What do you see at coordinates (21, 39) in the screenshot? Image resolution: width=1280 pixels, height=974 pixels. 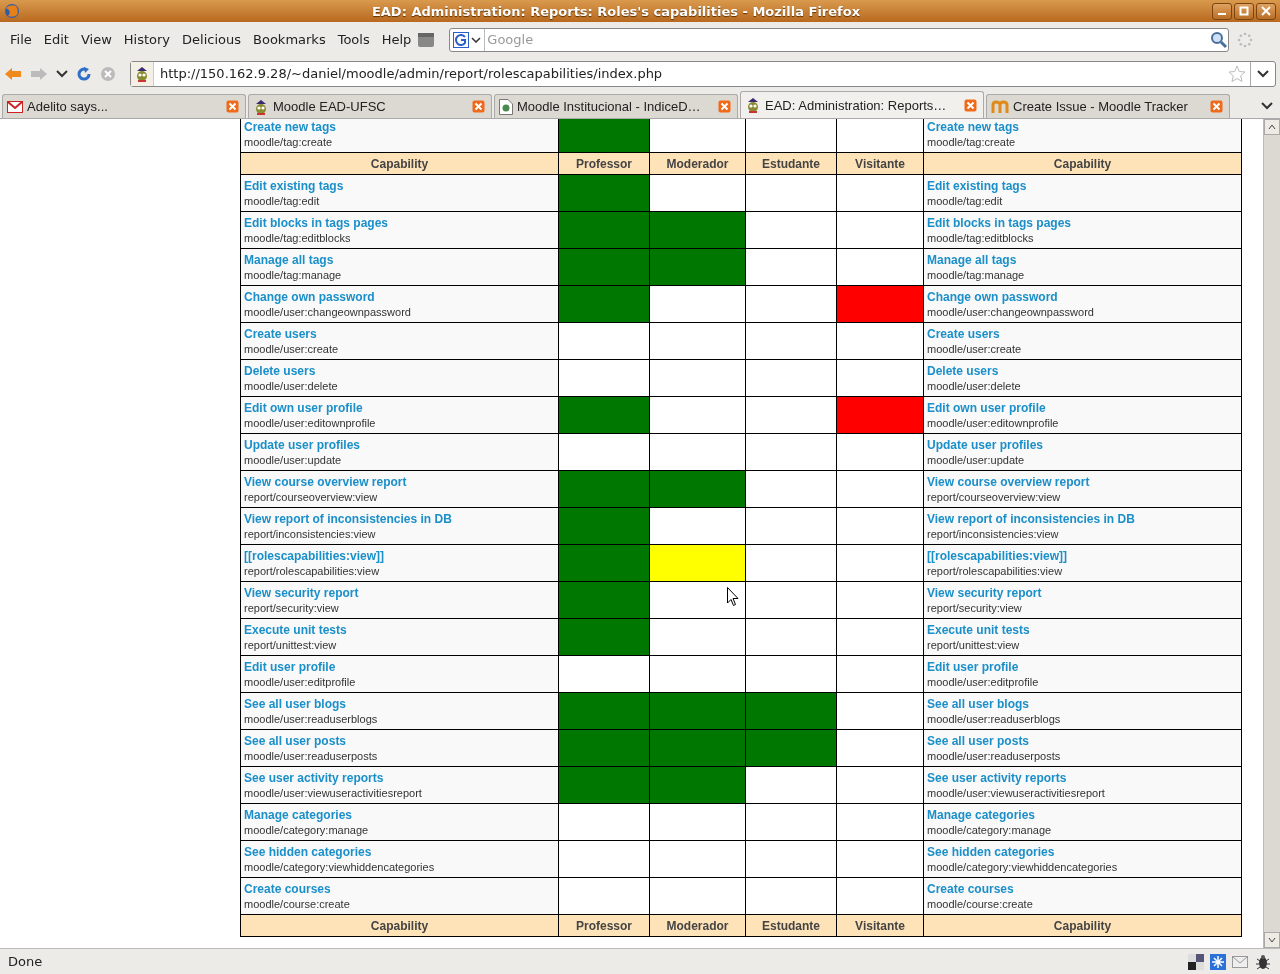 I see `menu-item: File` at bounding box center [21, 39].